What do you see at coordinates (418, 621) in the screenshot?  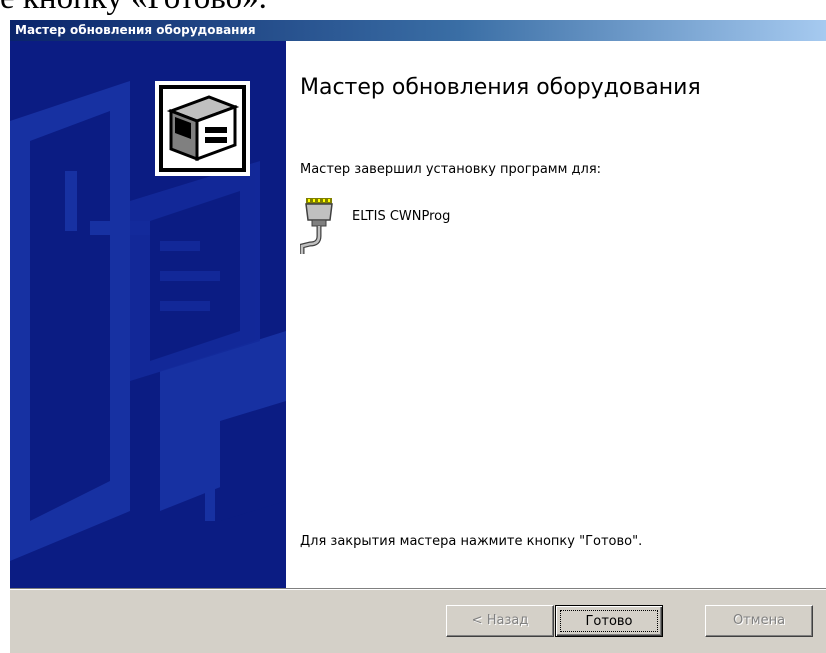 I see `wizard-button-bar: < Назад Готово Отмена` at bounding box center [418, 621].